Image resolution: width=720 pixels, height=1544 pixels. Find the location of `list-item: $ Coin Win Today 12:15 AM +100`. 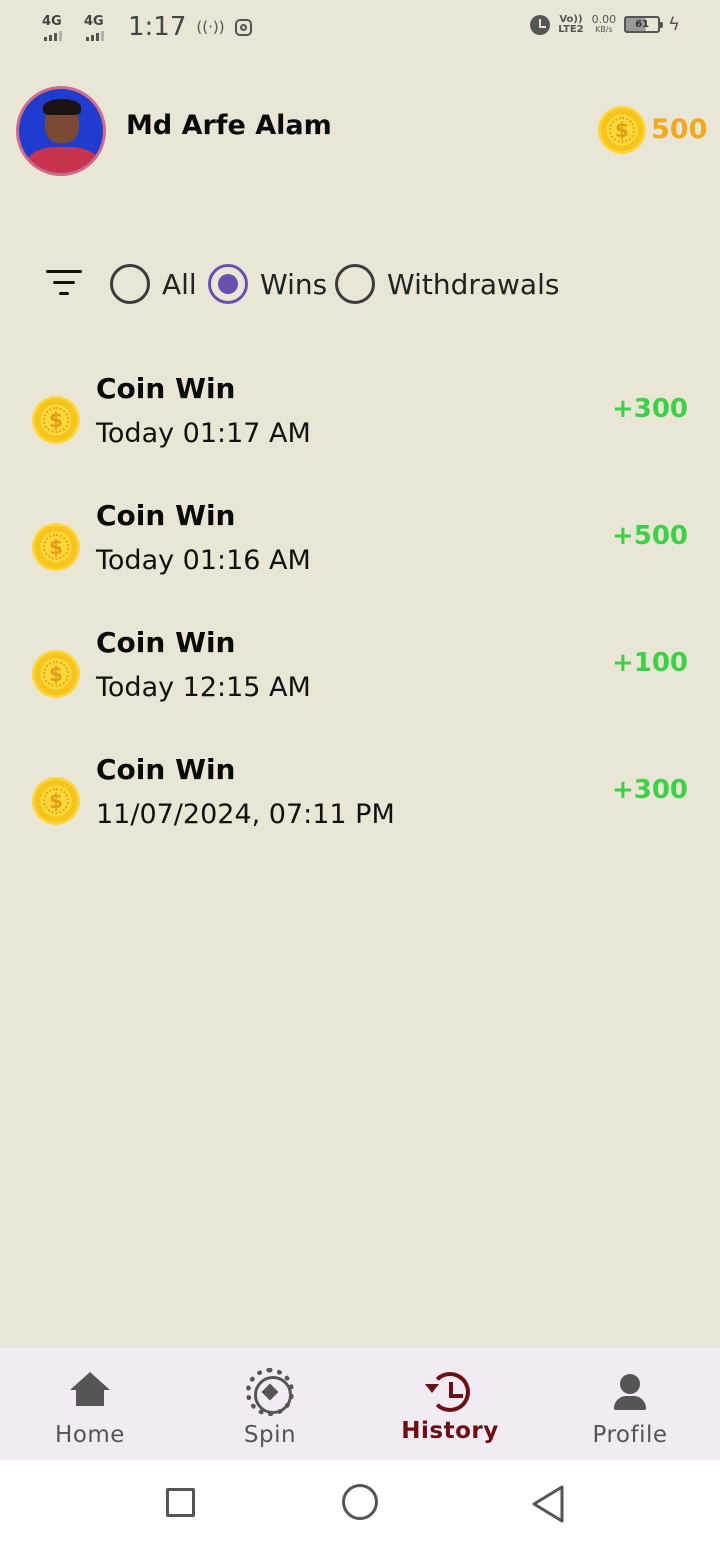

list-item: $ Coin Win Today 12:15 AM +100 is located at coordinates (360, 676).